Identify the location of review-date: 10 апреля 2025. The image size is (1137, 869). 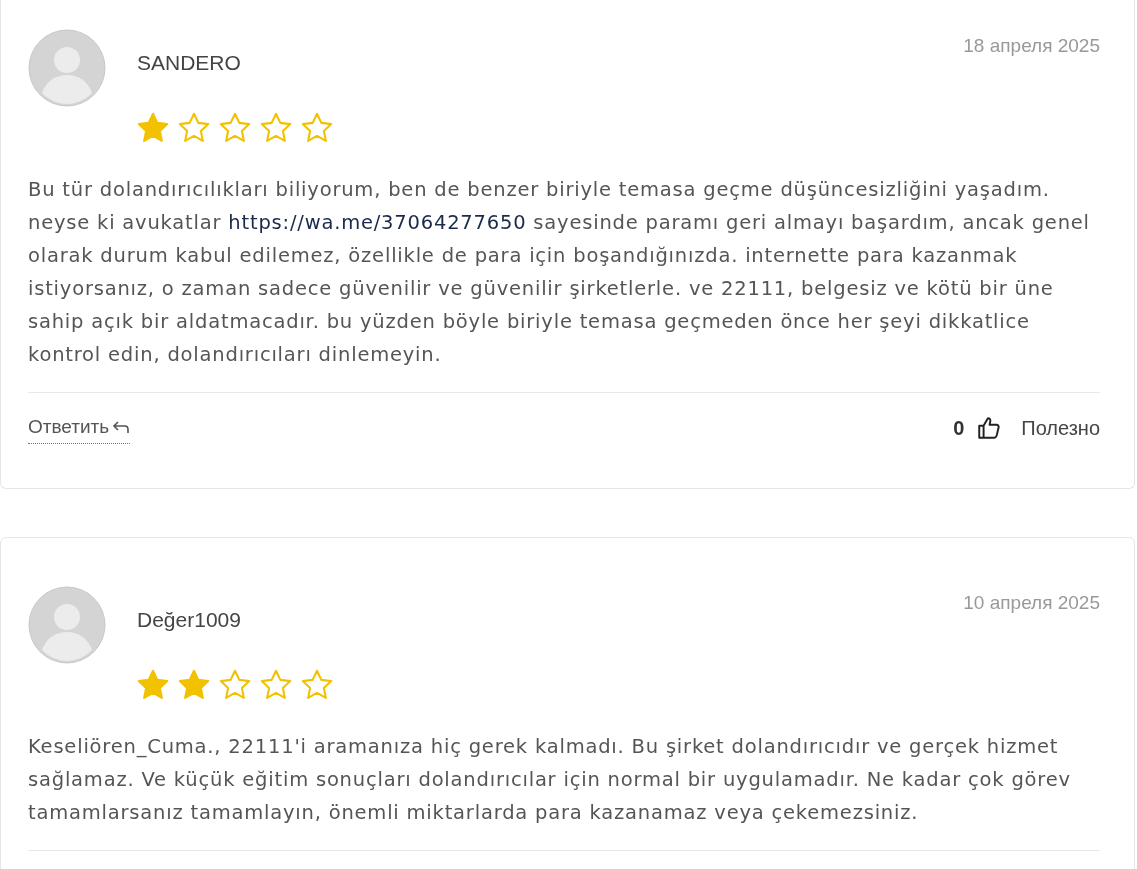
(1031, 603).